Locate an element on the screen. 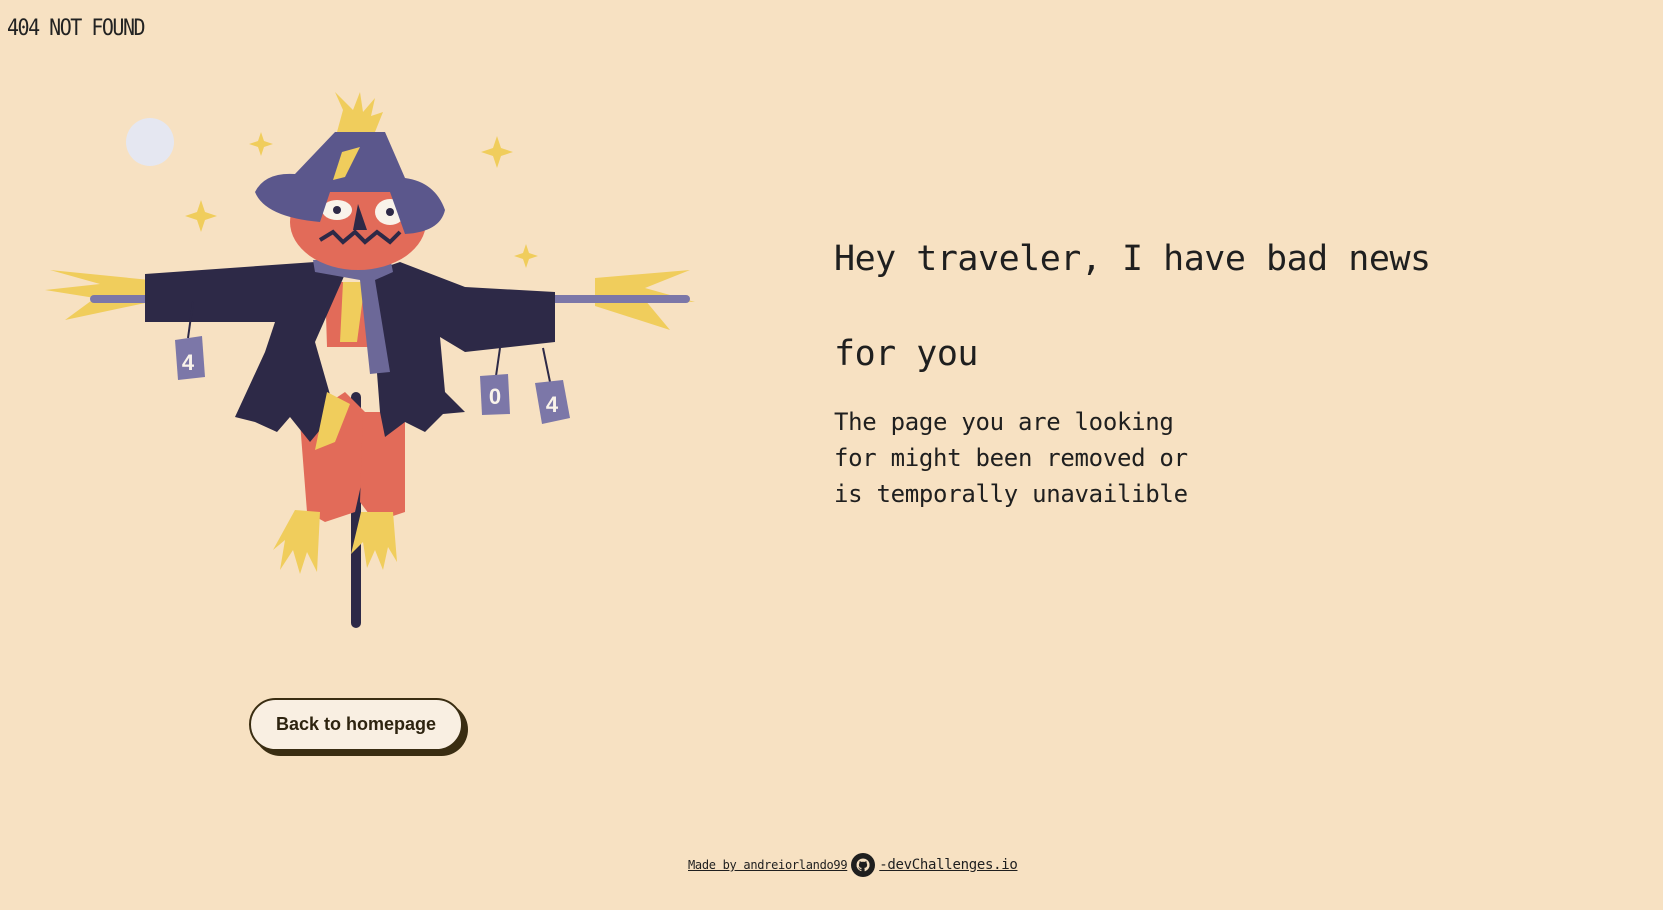 The width and height of the screenshot is (1663, 910). devchallenges-link: -devChallenges.io is located at coordinates (948, 865).